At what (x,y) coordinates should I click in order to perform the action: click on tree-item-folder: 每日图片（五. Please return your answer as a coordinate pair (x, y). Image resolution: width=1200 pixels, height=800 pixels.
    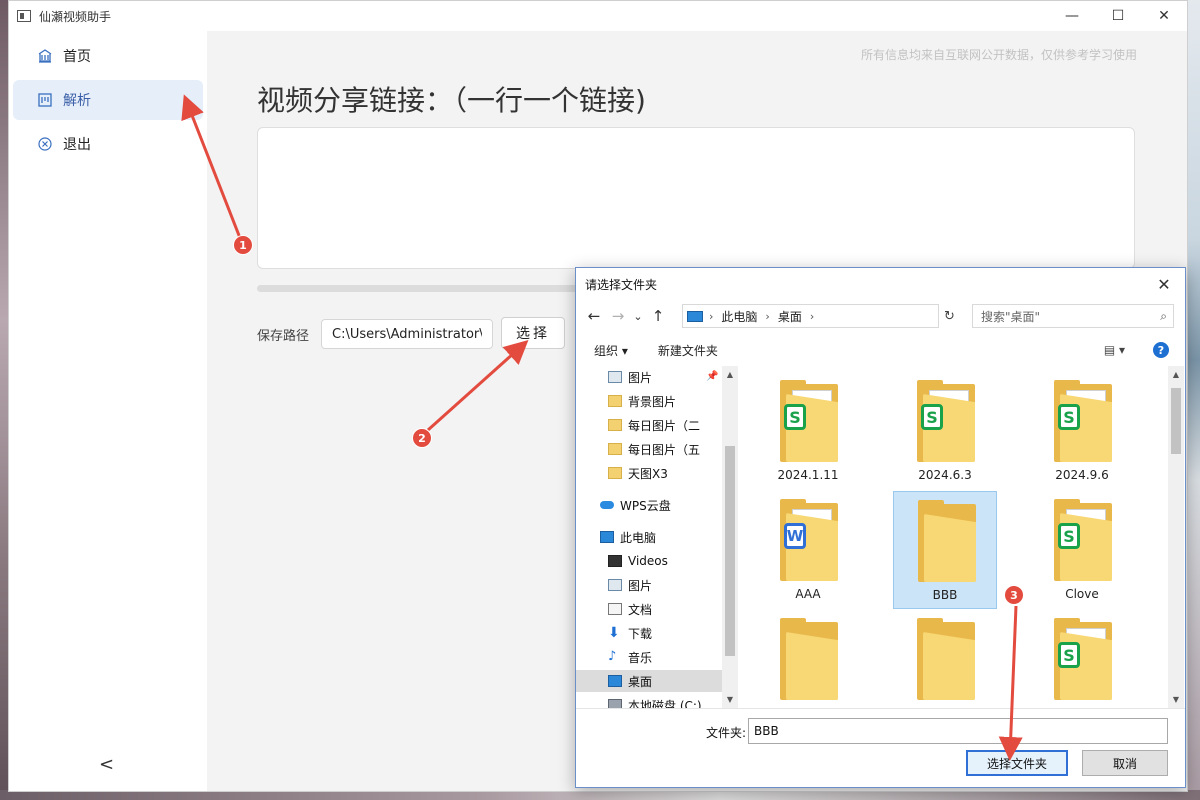
    Looking at the image, I should click on (654, 449).